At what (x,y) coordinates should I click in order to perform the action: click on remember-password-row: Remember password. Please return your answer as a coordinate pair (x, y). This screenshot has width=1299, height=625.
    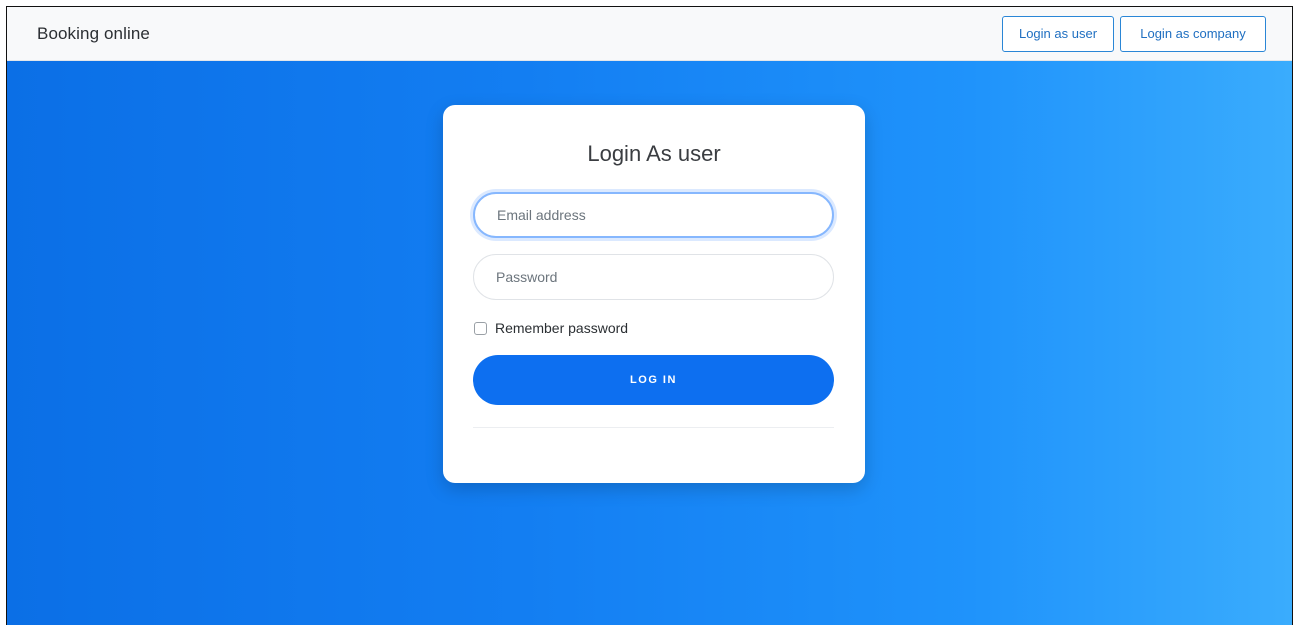
    Looking at the image, I should click on (551, 328).